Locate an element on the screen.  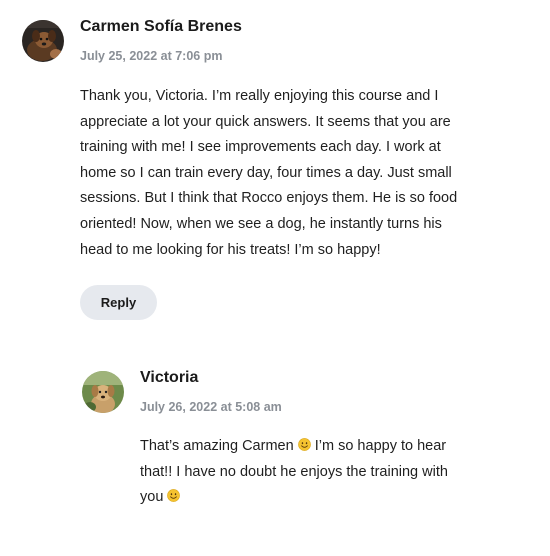
comment-author: Victoria is located at coordinates (169, 377).